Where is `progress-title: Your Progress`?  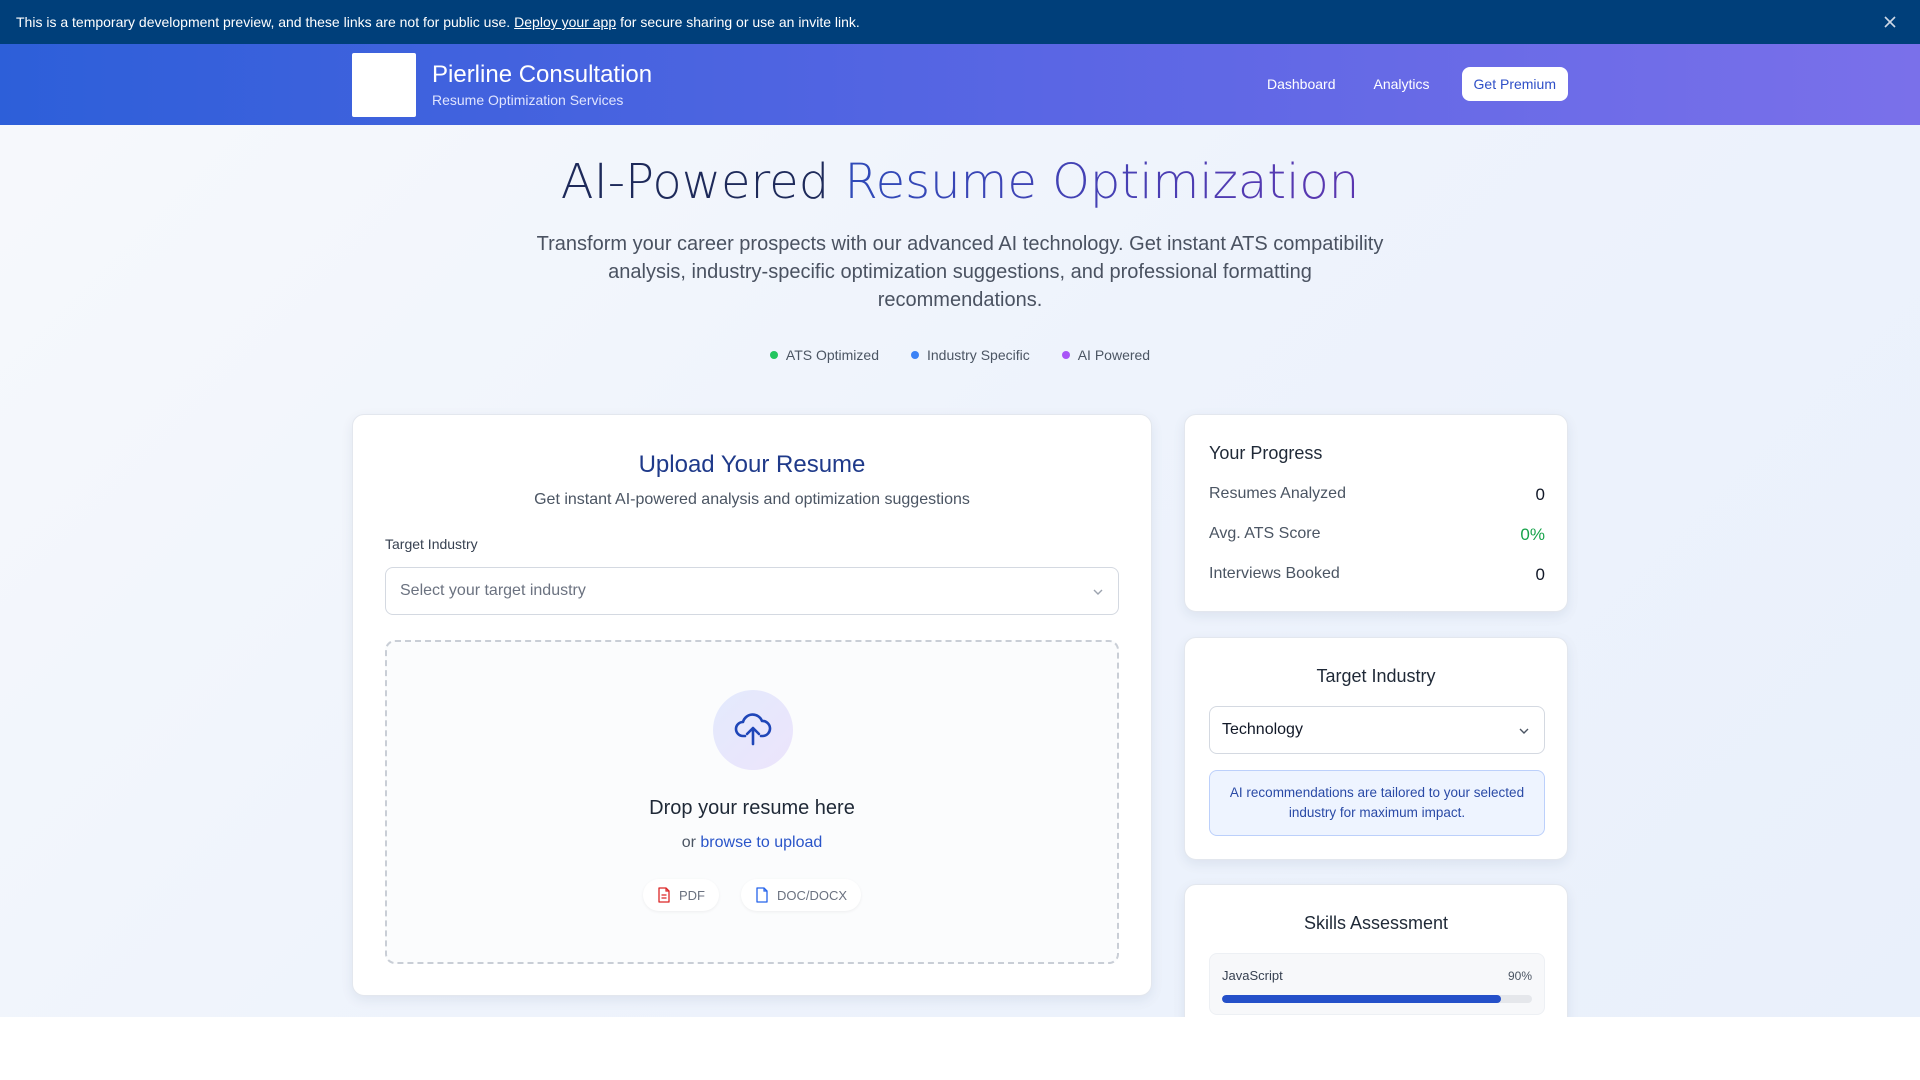 progress-title: Your Progress is located at coordinates (1266, 453).